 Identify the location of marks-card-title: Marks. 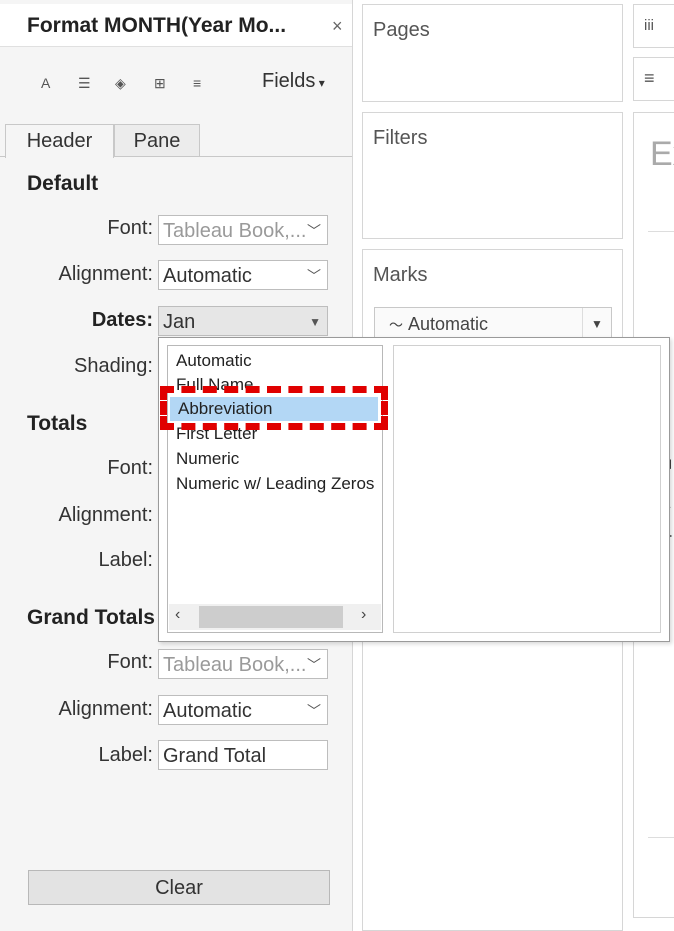
(400, 275).